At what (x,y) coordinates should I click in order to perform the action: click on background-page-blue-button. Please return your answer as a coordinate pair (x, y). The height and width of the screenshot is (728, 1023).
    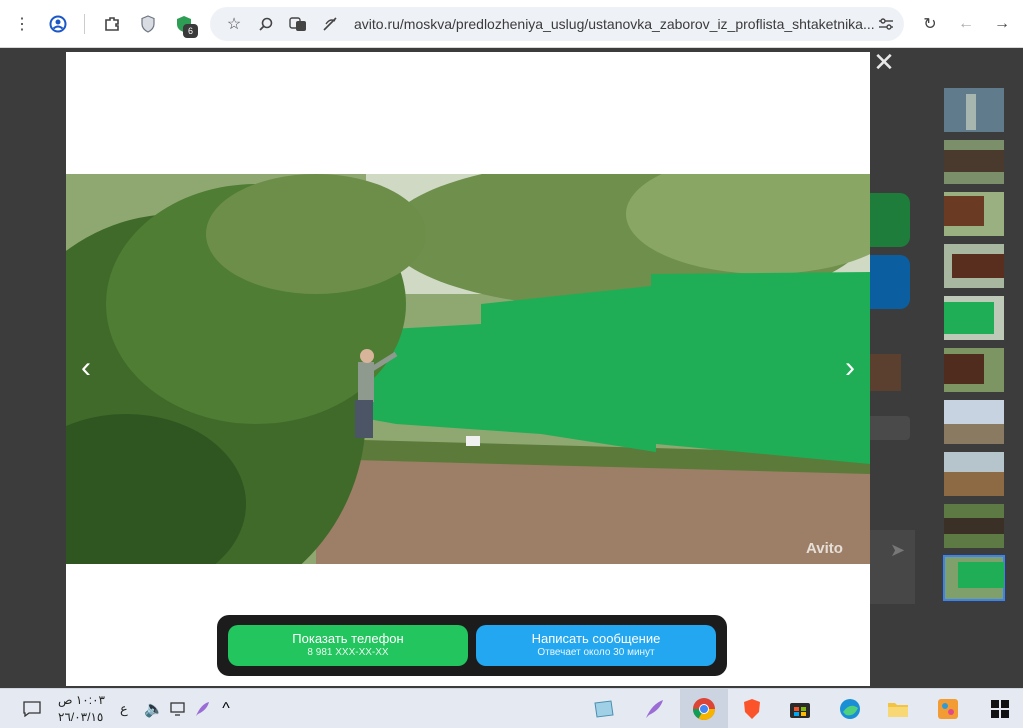
    Looking at the image, I should click on (890, 282).